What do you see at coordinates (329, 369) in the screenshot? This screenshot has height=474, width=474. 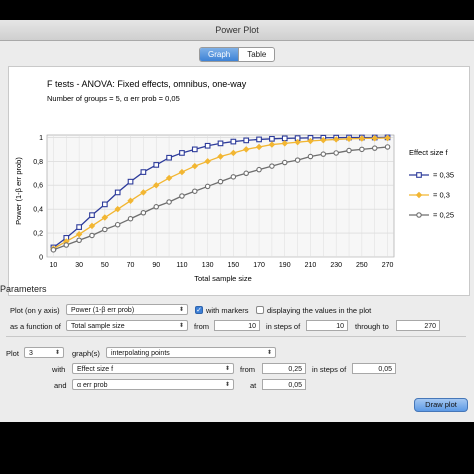 I see `with-steps-label: in steps of` at bounding box center [329, 369].